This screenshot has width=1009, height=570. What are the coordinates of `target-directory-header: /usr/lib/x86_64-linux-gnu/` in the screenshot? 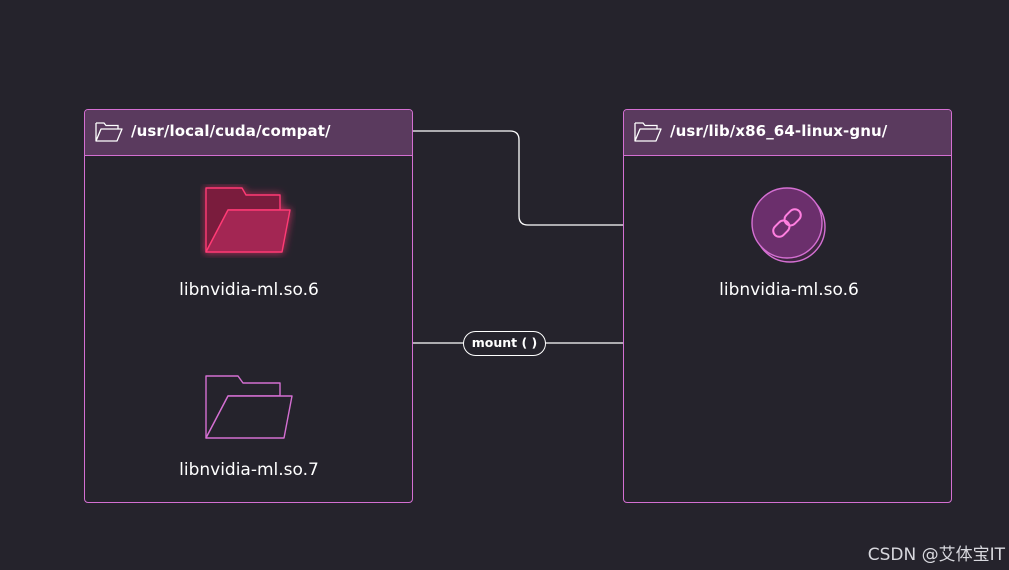 It's located at (787, 133).